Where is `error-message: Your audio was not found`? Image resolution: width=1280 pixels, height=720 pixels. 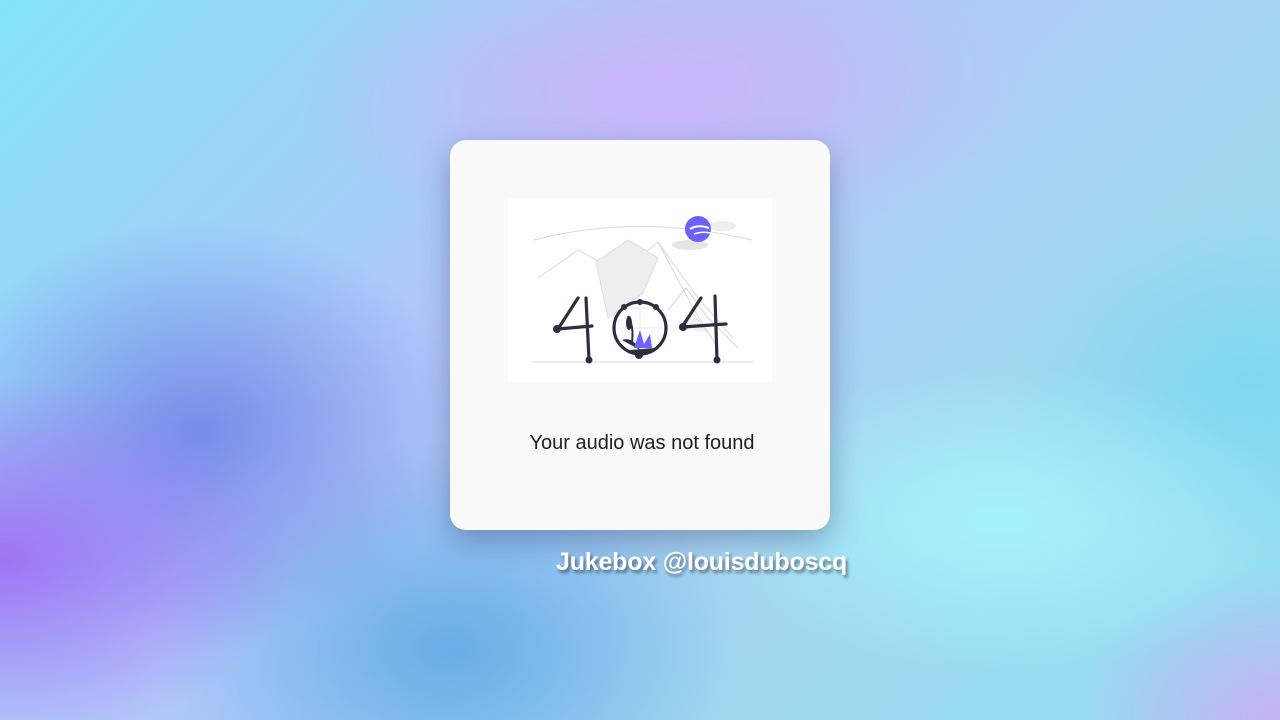 error-message: Your audio was not found is located at coordinates (642, 443).